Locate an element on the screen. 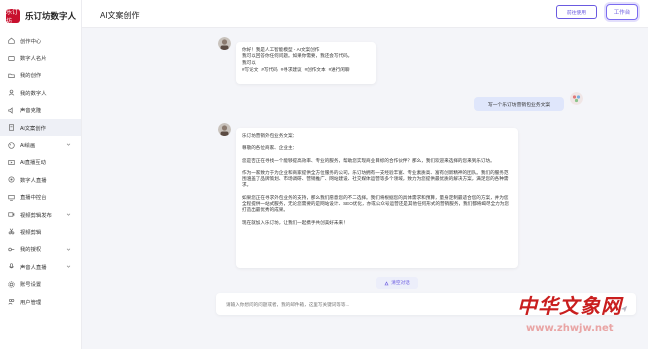 The width and height of the screenshot is (648, 349). sidebar-item: 用户管理 is located at coordinates (40, 301).